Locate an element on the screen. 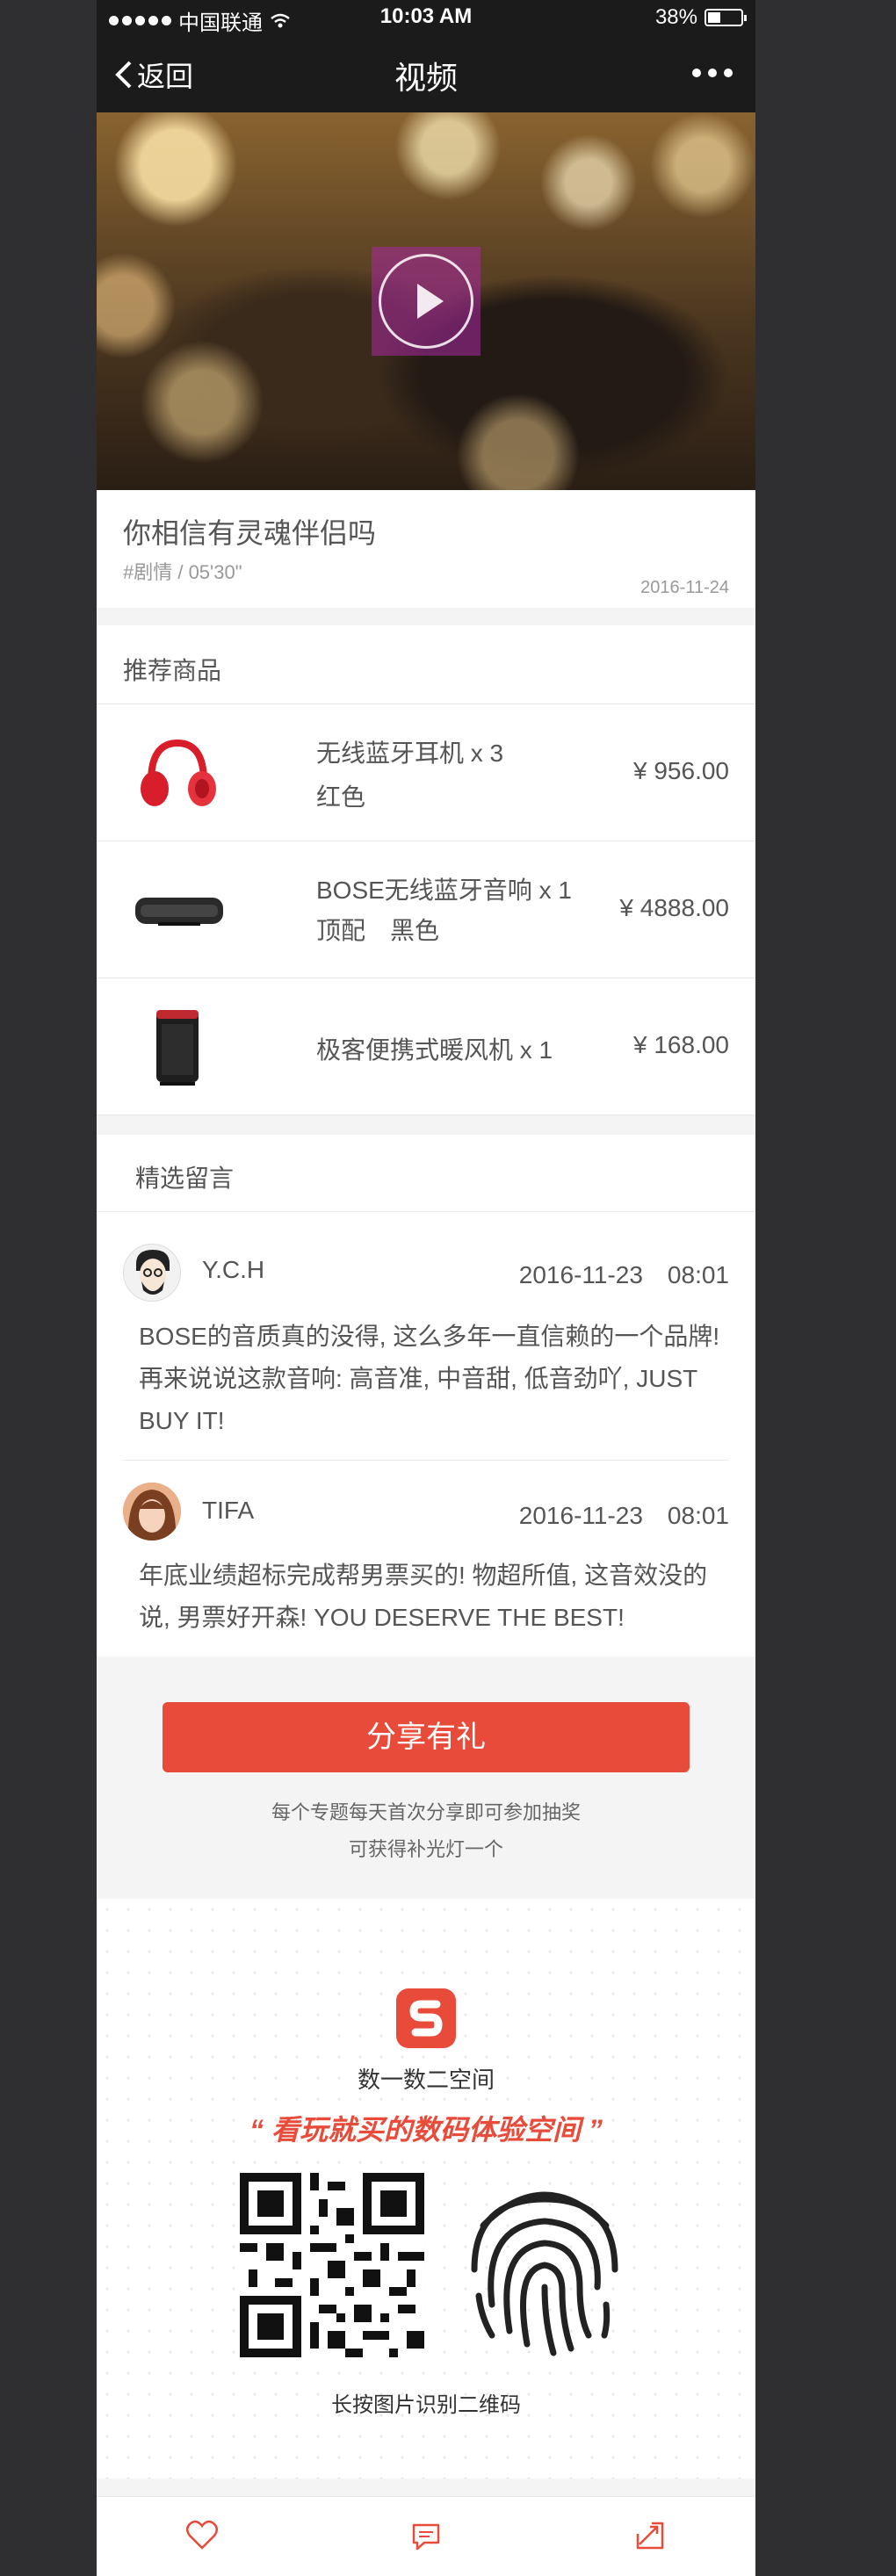 Image resolution: width=896 pixels, height=2576 pixels. product-price: ¥ 4888.00 is located at coordinates (674, 907).